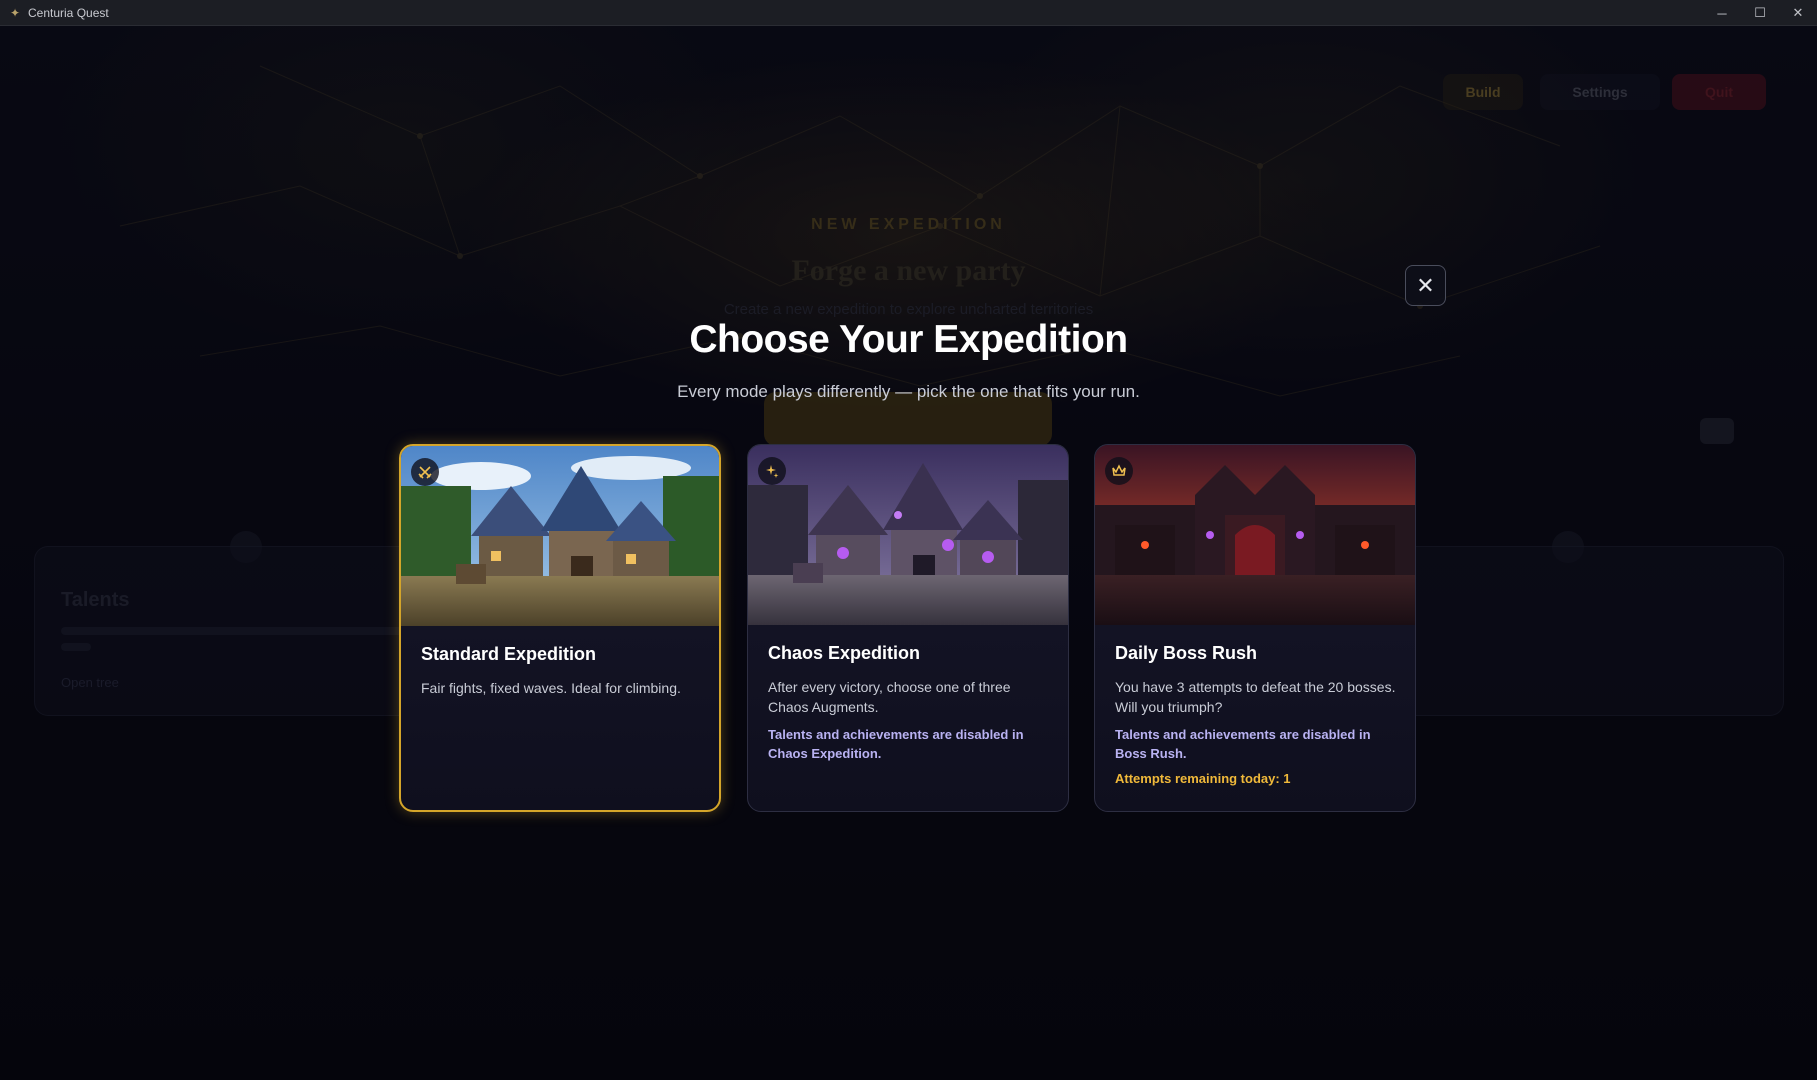  What do you see at coordinates (908, 339) in the screenshot?
I see `modal-title: Choose Your Expedition` at bounding box center [908, 339].